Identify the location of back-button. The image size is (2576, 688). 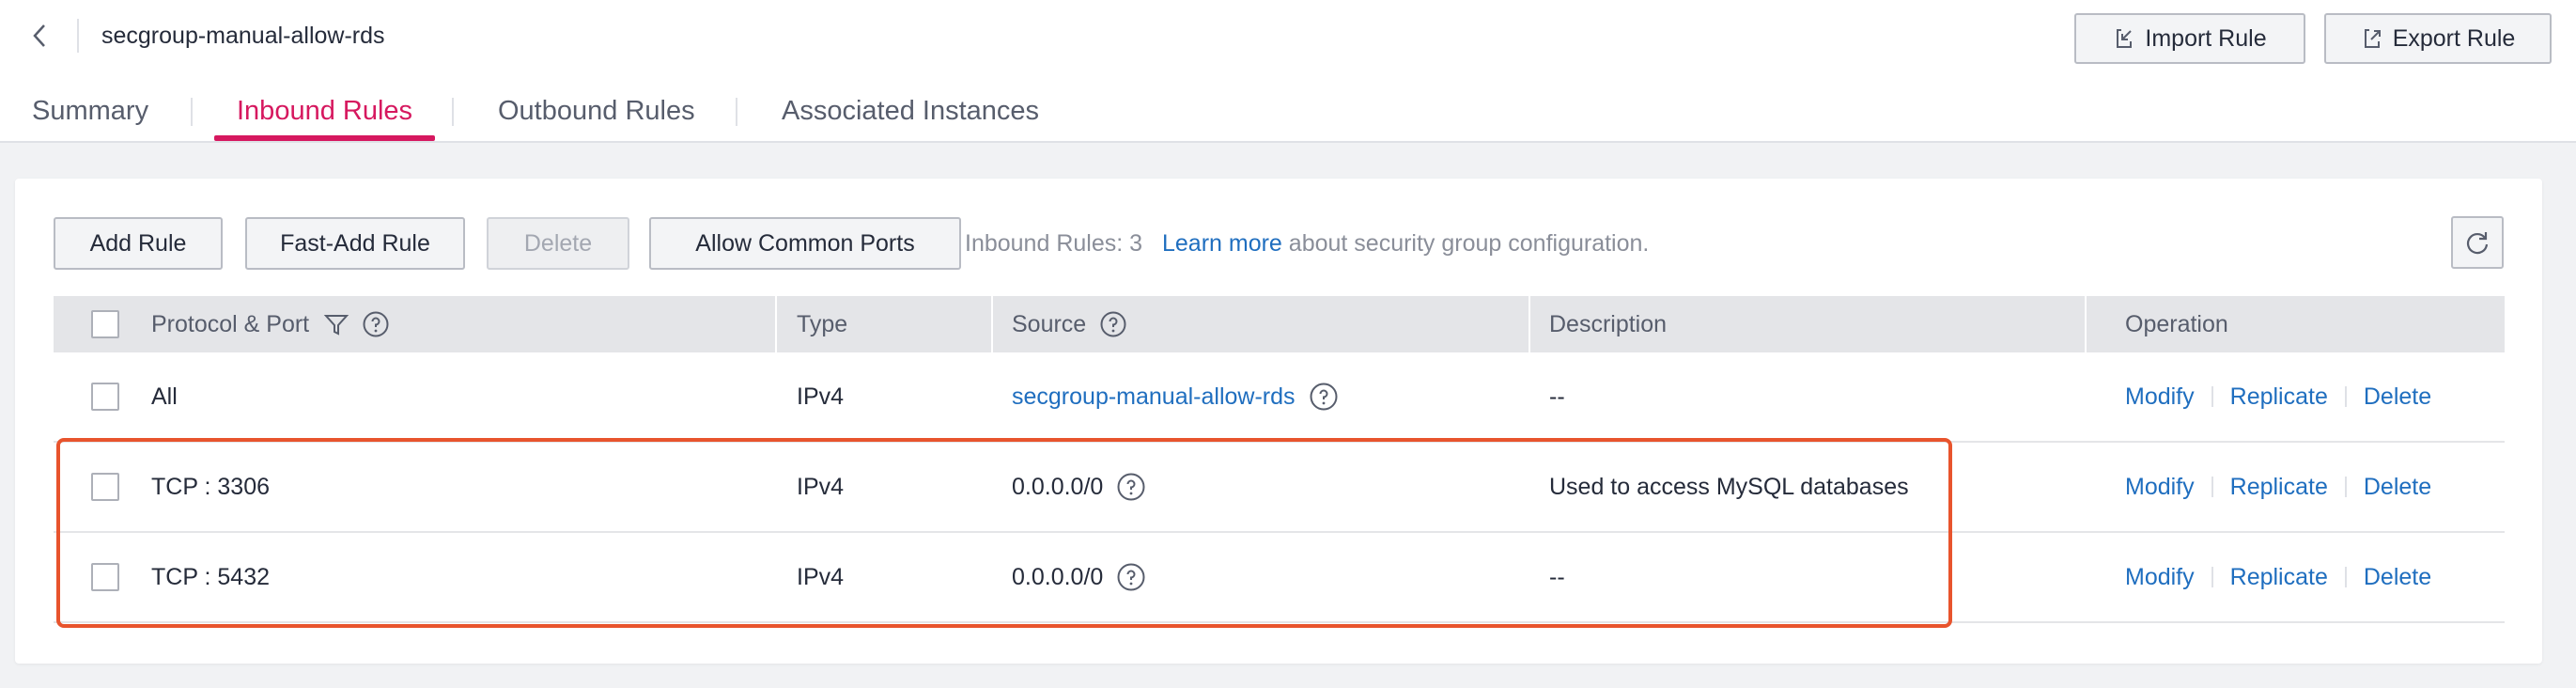
(40, 36).